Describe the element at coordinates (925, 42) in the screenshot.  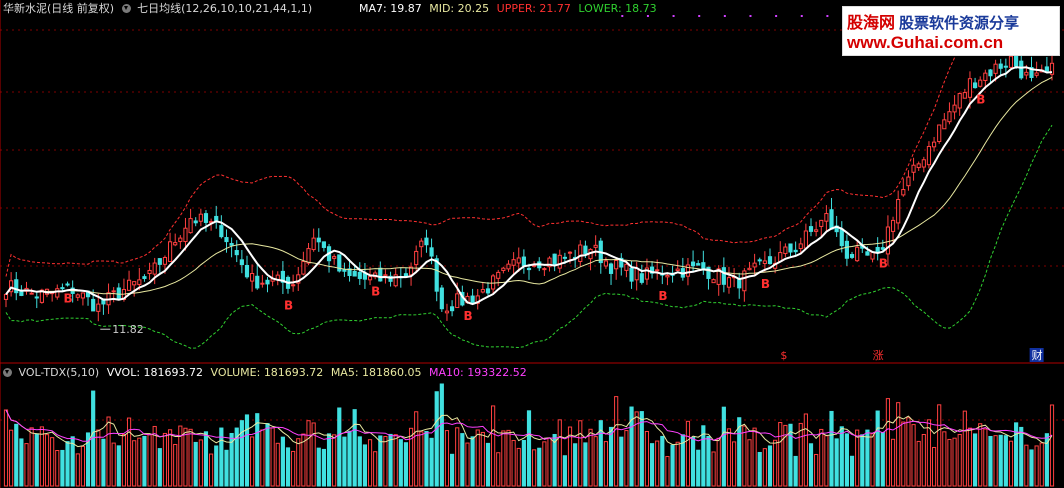
I see `watermark-url: www.Guhai.com.cn` at that location.